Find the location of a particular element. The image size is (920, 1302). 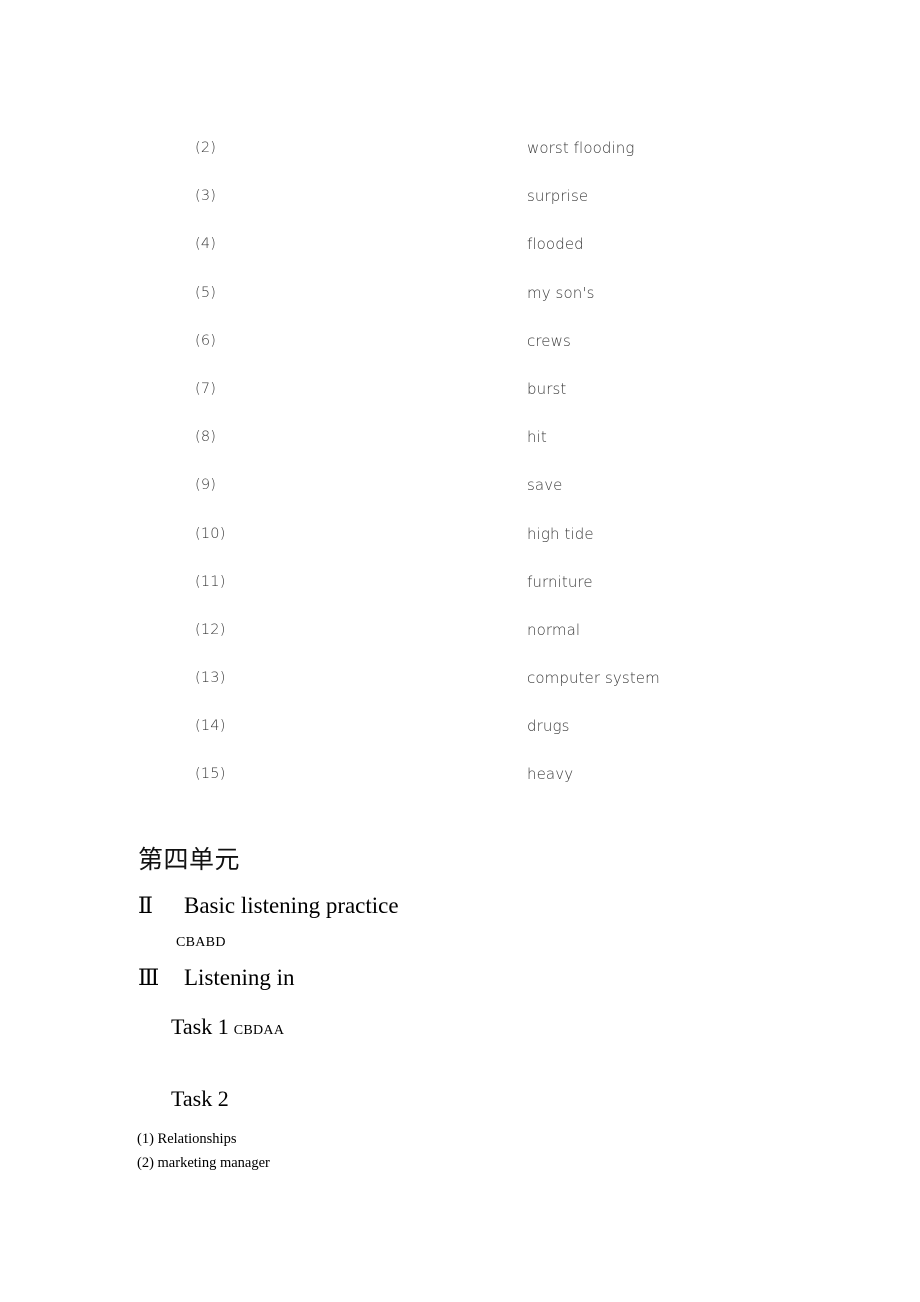

answer-value: burst is located at coordinates (547, 388).